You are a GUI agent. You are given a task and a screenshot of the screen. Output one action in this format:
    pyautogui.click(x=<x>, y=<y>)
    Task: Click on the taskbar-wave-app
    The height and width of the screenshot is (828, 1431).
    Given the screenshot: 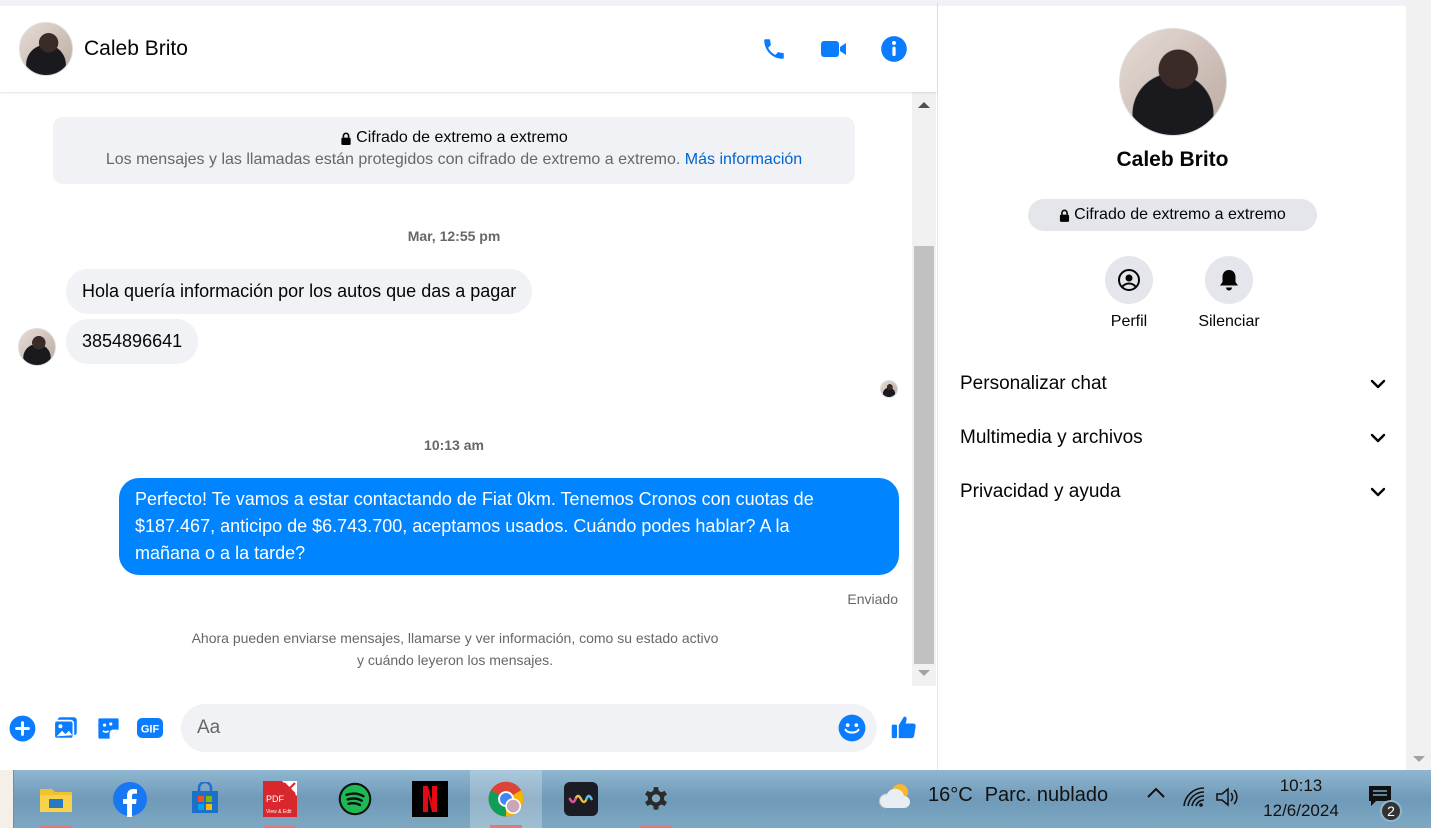 What is the action you would take?
    pyautogui.click(x=581, y=799)
    